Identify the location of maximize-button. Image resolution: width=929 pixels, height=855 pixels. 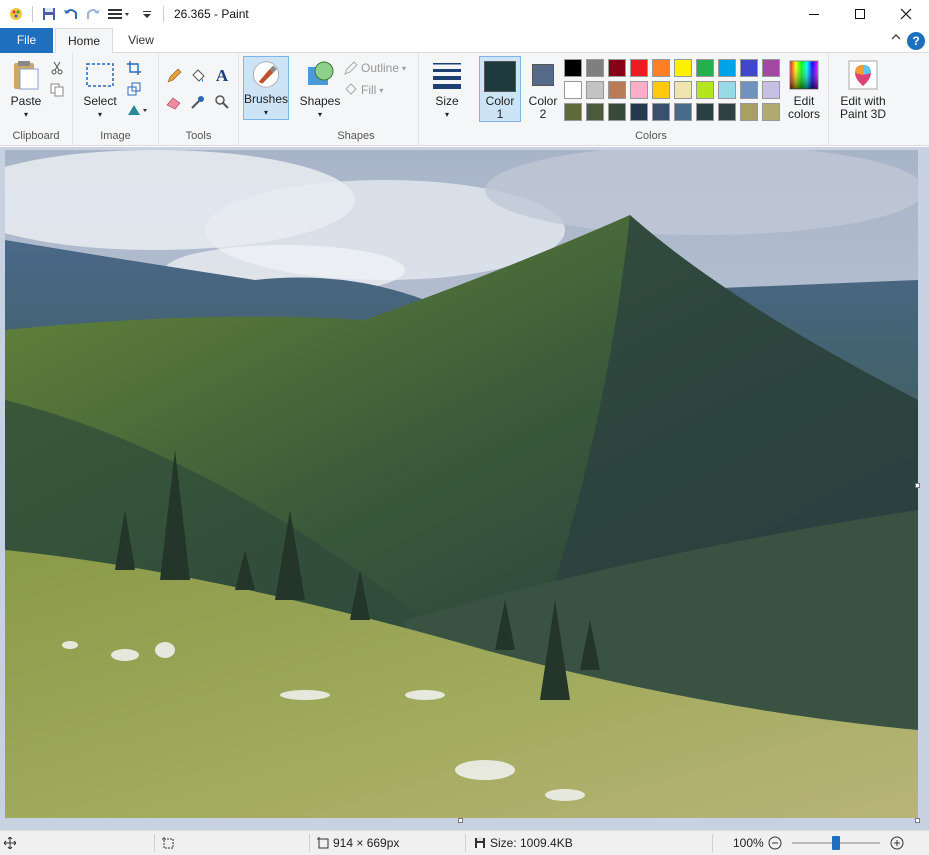
(860, 14).